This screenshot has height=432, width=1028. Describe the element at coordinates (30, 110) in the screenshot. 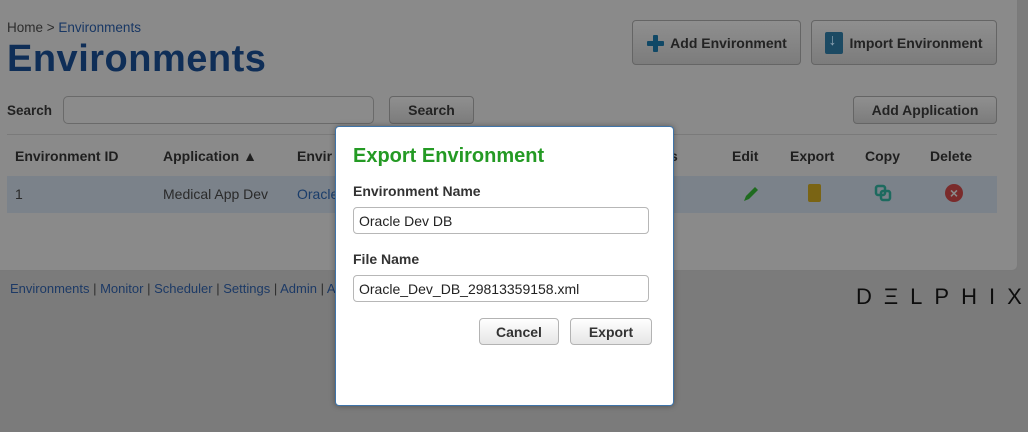

I see `search-label: Search` at that location.